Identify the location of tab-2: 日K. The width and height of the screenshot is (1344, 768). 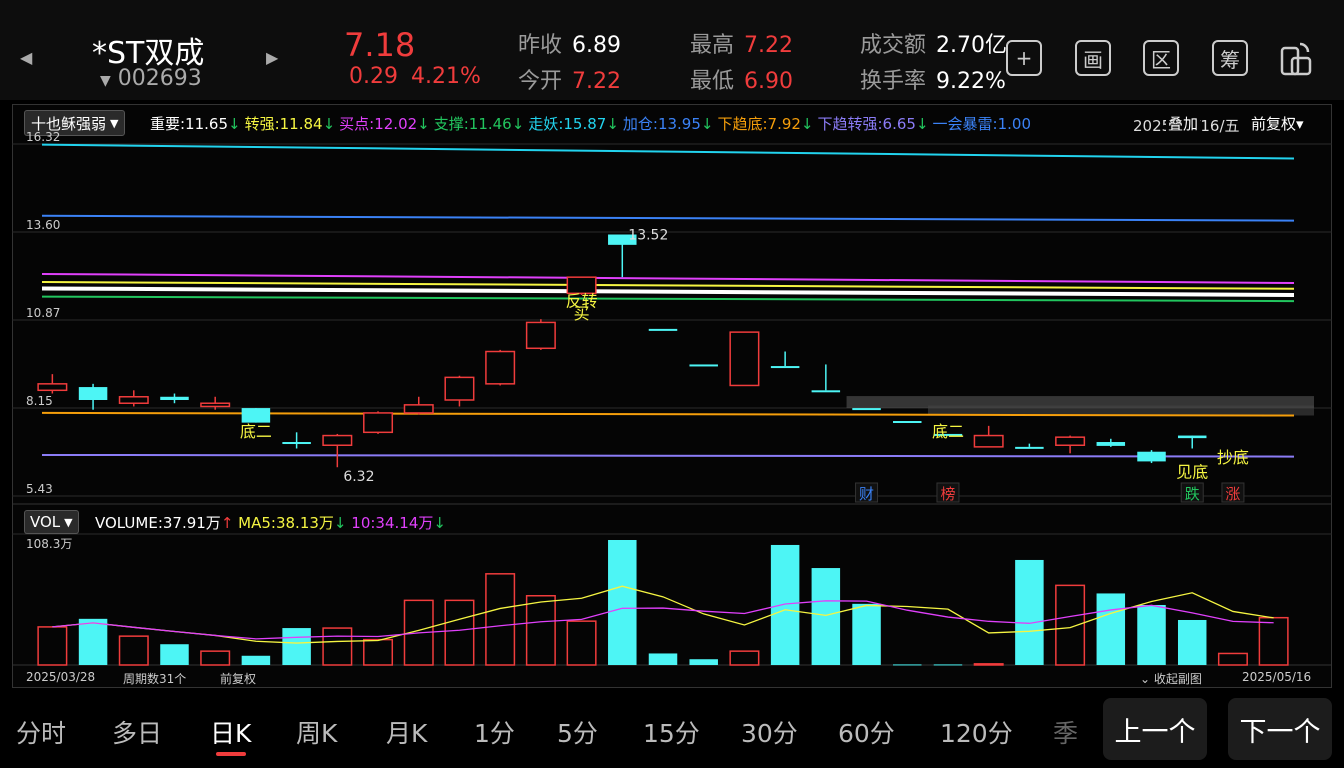
(230, 732).